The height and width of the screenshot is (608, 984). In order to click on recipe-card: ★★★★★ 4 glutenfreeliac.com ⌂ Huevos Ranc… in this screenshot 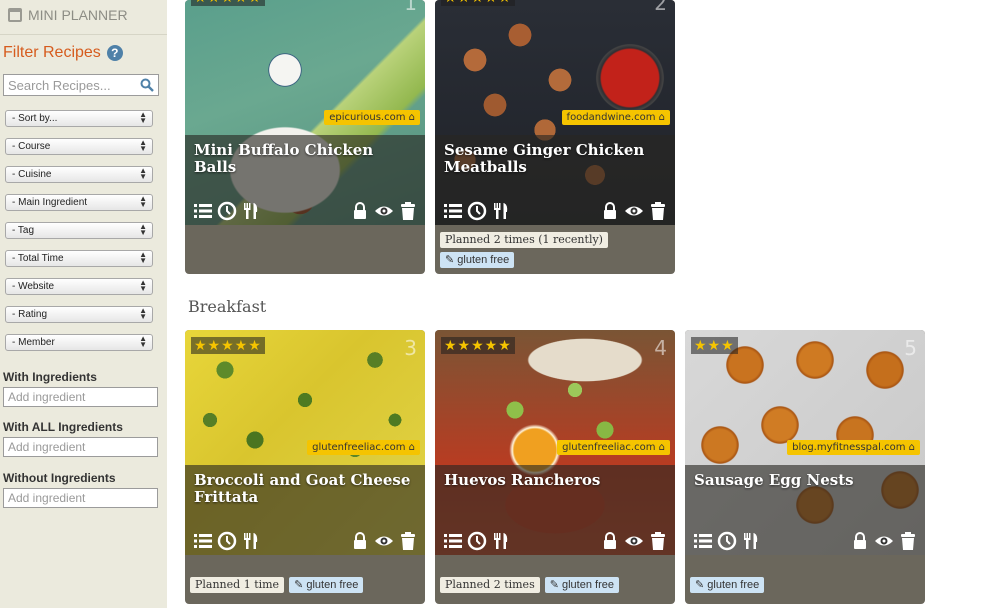, I will do `click(555, 467)`.